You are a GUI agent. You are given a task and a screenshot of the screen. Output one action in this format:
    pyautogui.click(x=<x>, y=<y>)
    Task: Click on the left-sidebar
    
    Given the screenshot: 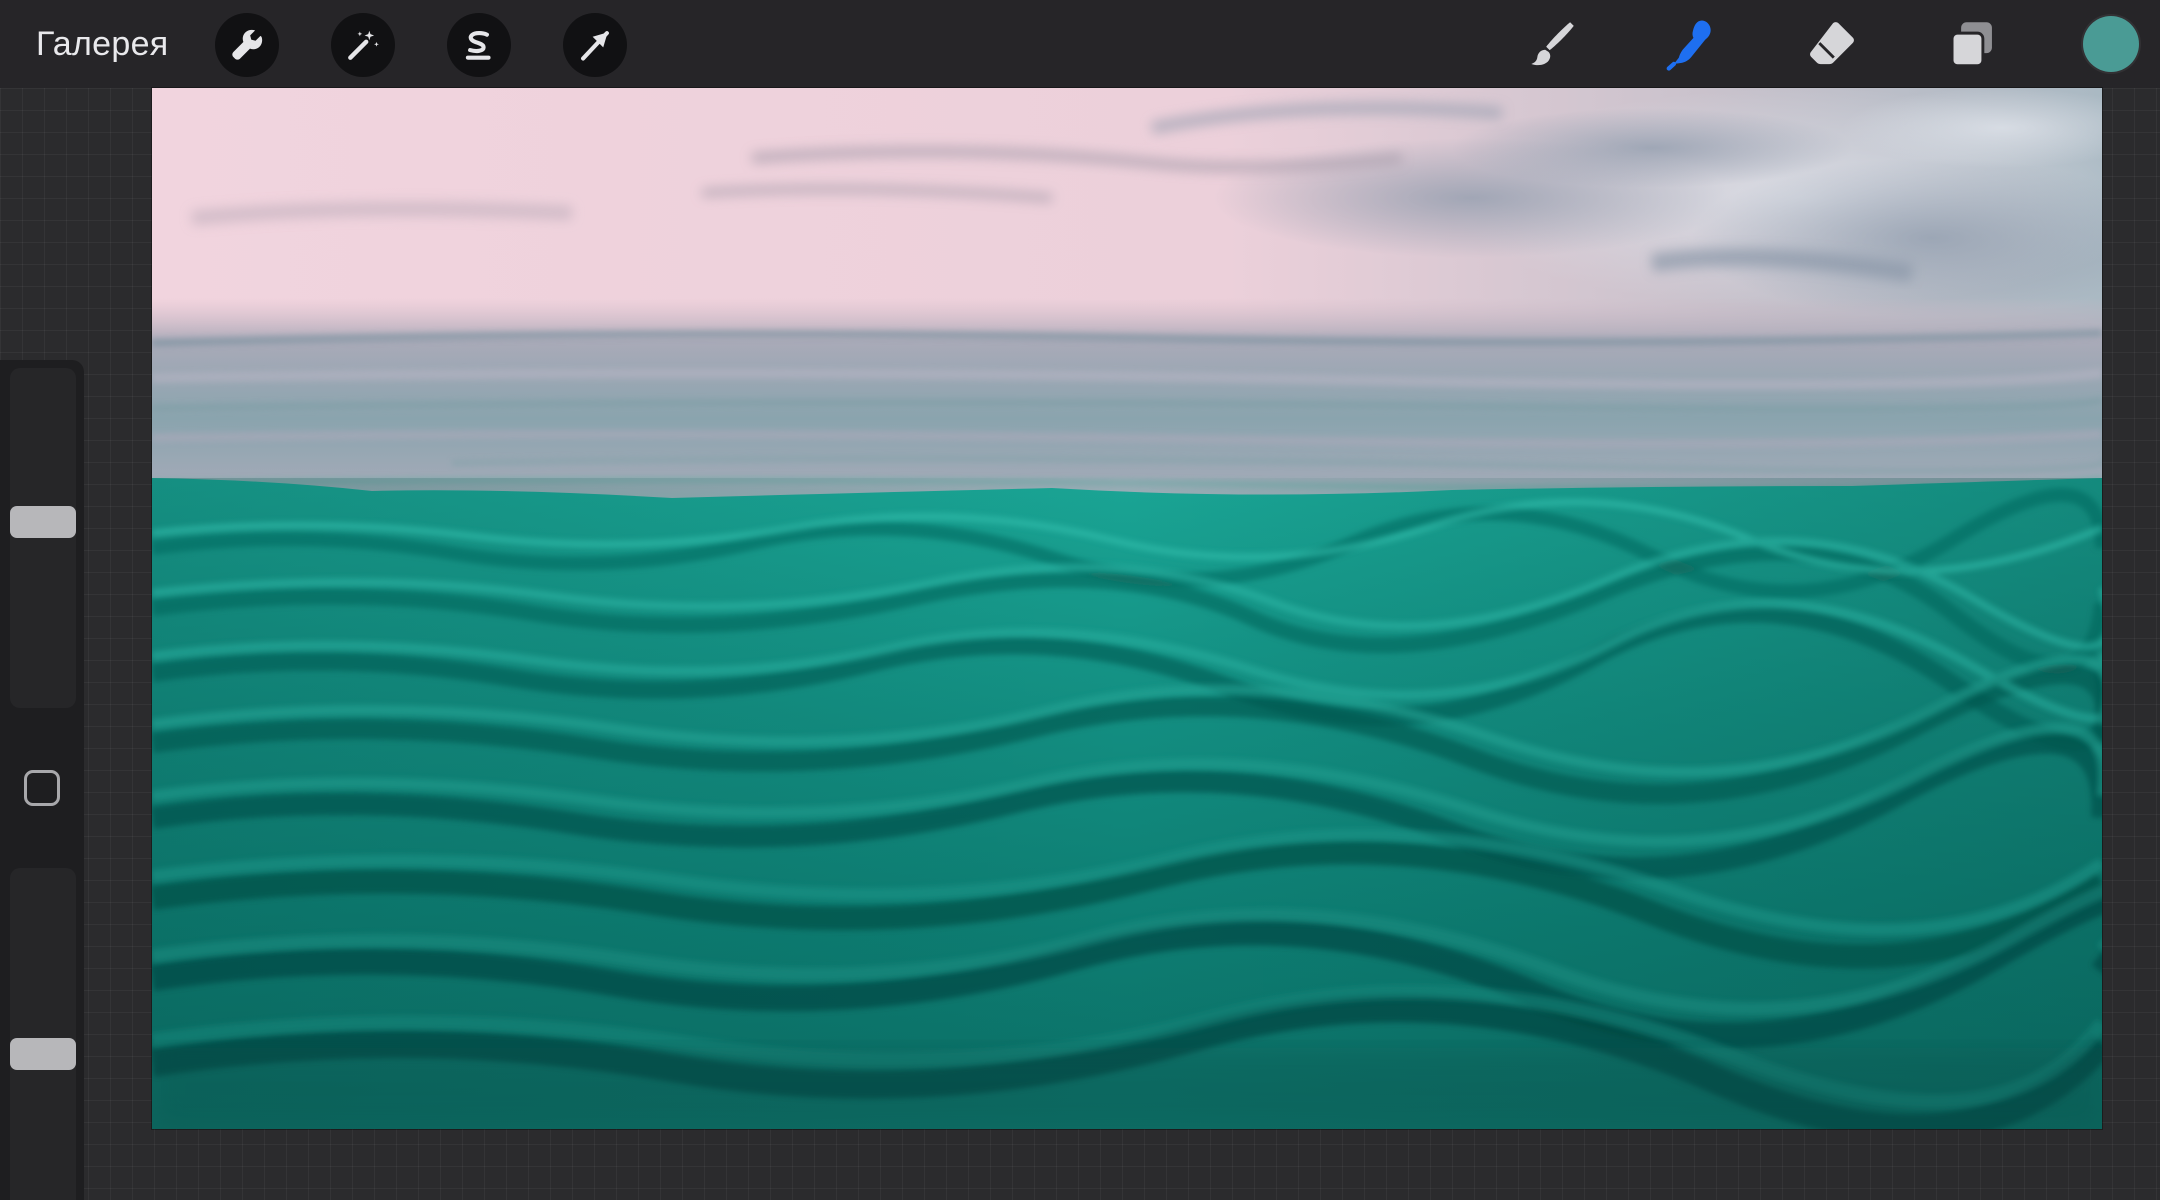 What is the action you would take?
    pyautogui.click(x=42, y=780)
    